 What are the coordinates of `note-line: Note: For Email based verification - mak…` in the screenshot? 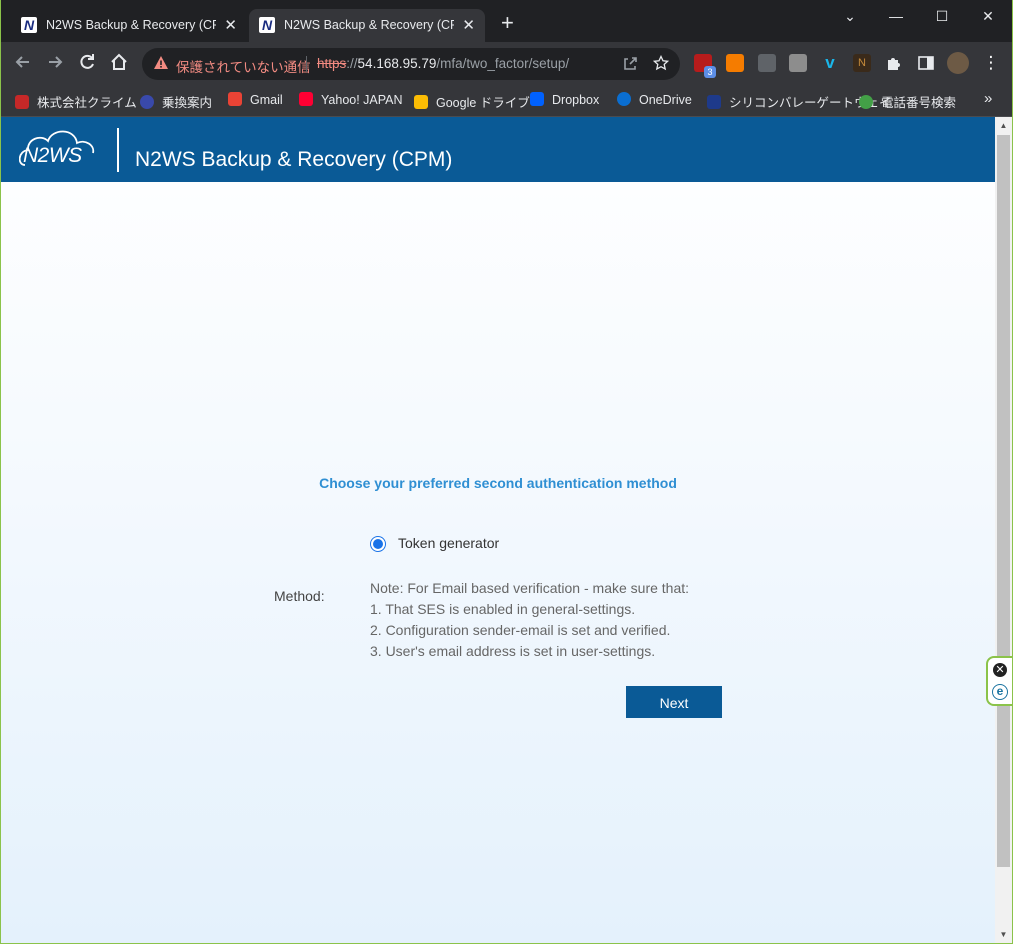 It's located at (530, 588).